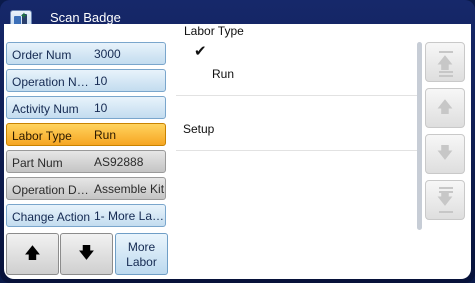 The image size is (475, 283). I want to click on field-part-num: Part Num AS92888, so click(86, 161).